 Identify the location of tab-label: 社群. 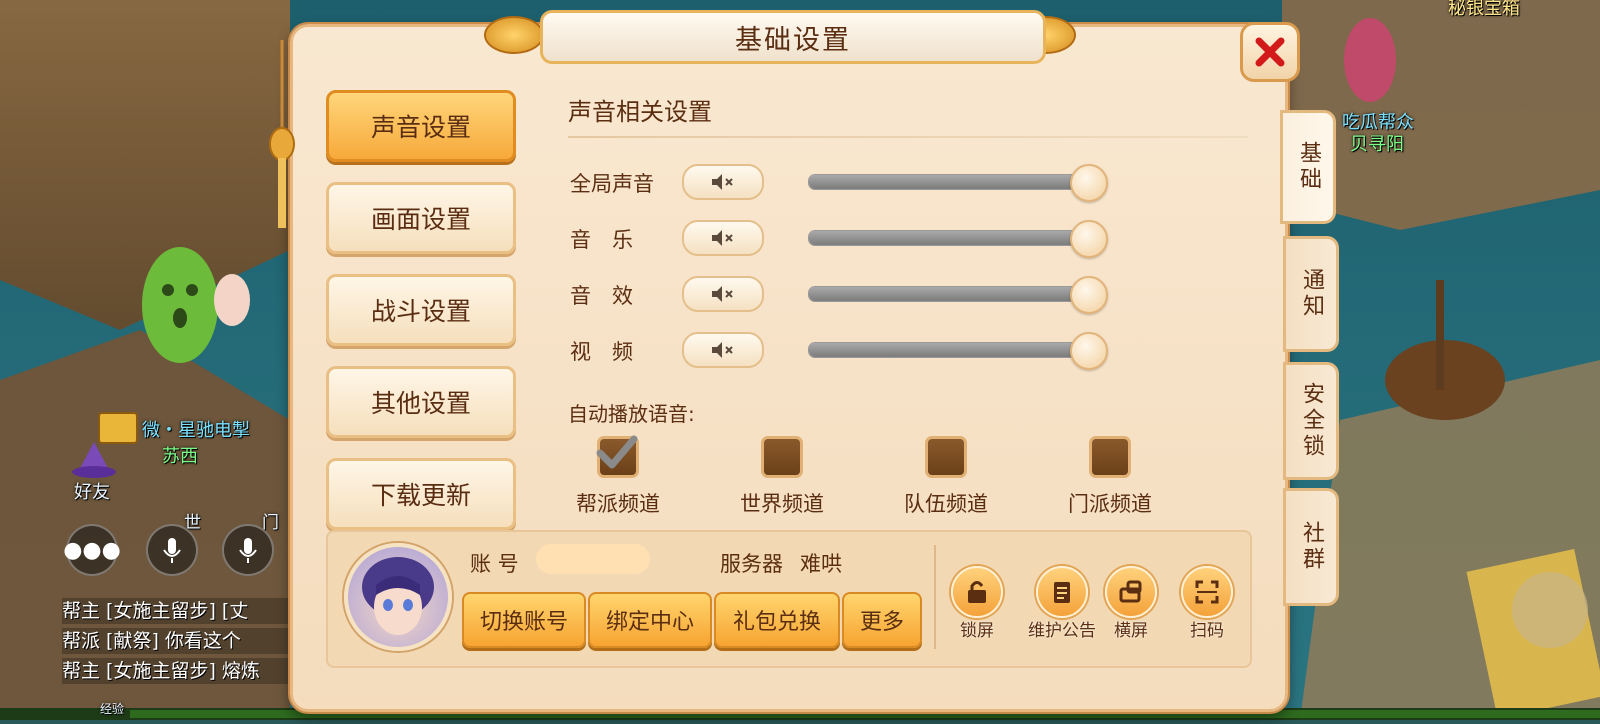
(1311, 547).